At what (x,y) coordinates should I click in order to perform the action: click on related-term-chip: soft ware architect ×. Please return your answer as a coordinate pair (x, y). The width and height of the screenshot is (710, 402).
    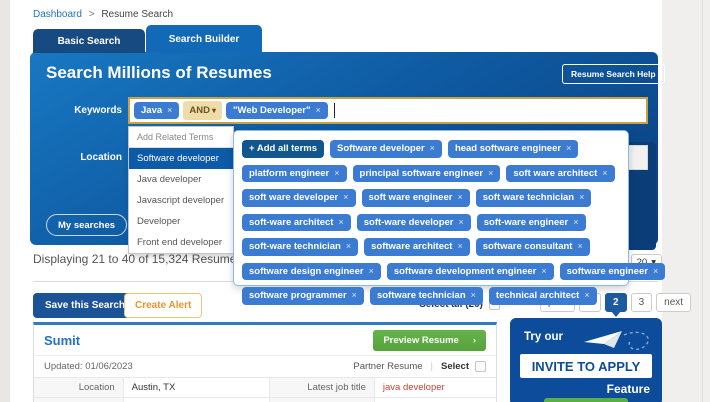
    Looking at the image, I should click on (560, 173).